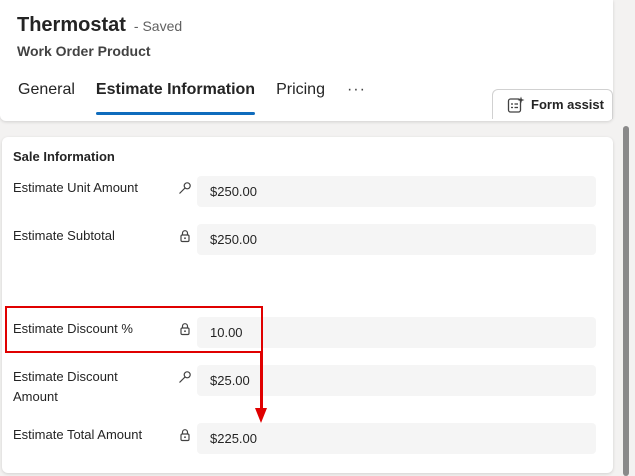 The height and width of the screenshot is (476, 635). Describe the element at coordinates (396, 239) in the screenshot. I see `estimate-subtotal-field: $250.00` at that location.